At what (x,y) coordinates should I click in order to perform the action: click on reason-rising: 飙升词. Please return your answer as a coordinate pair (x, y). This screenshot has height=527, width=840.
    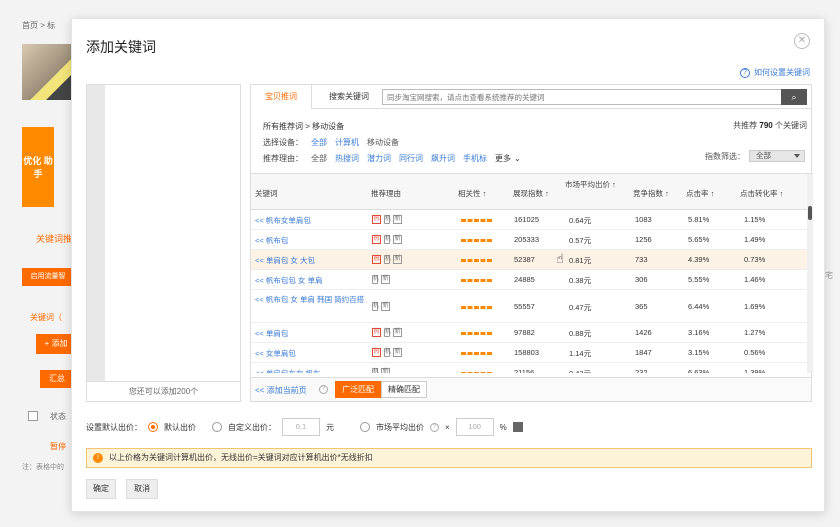
    Looking at the image, I should click on (443, 159).